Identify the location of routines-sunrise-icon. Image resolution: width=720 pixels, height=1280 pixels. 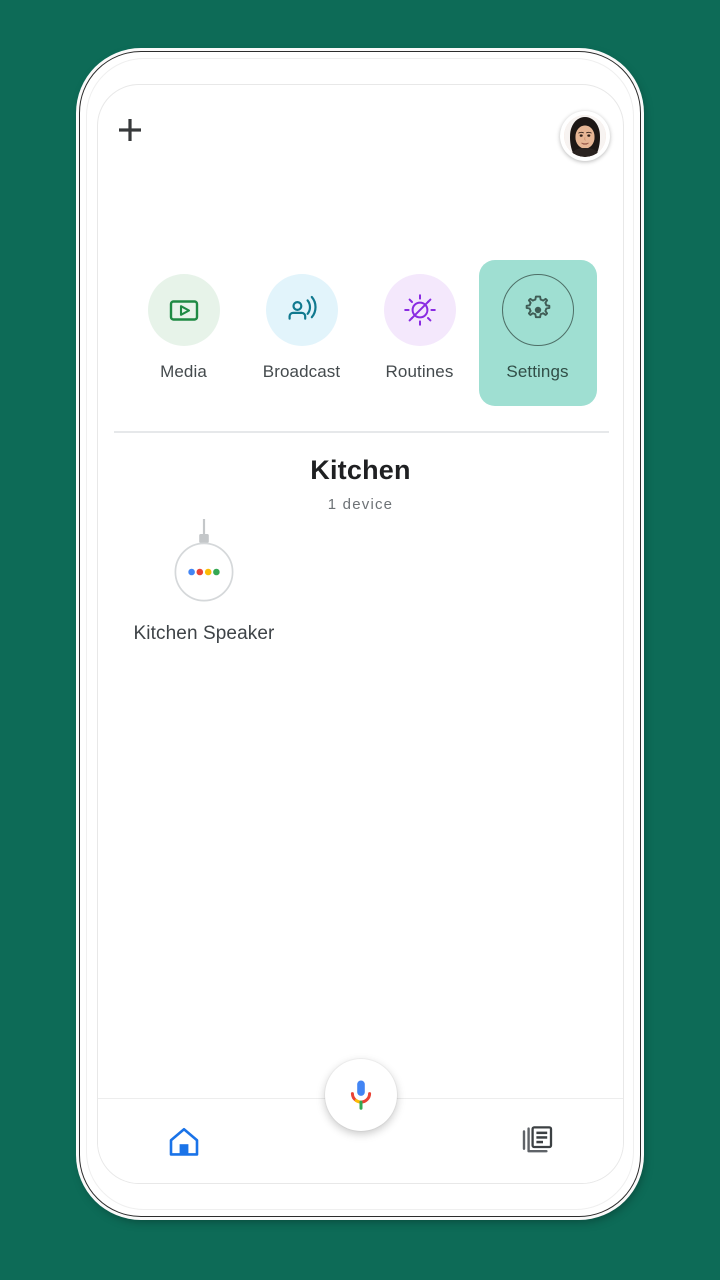
(419, 310).